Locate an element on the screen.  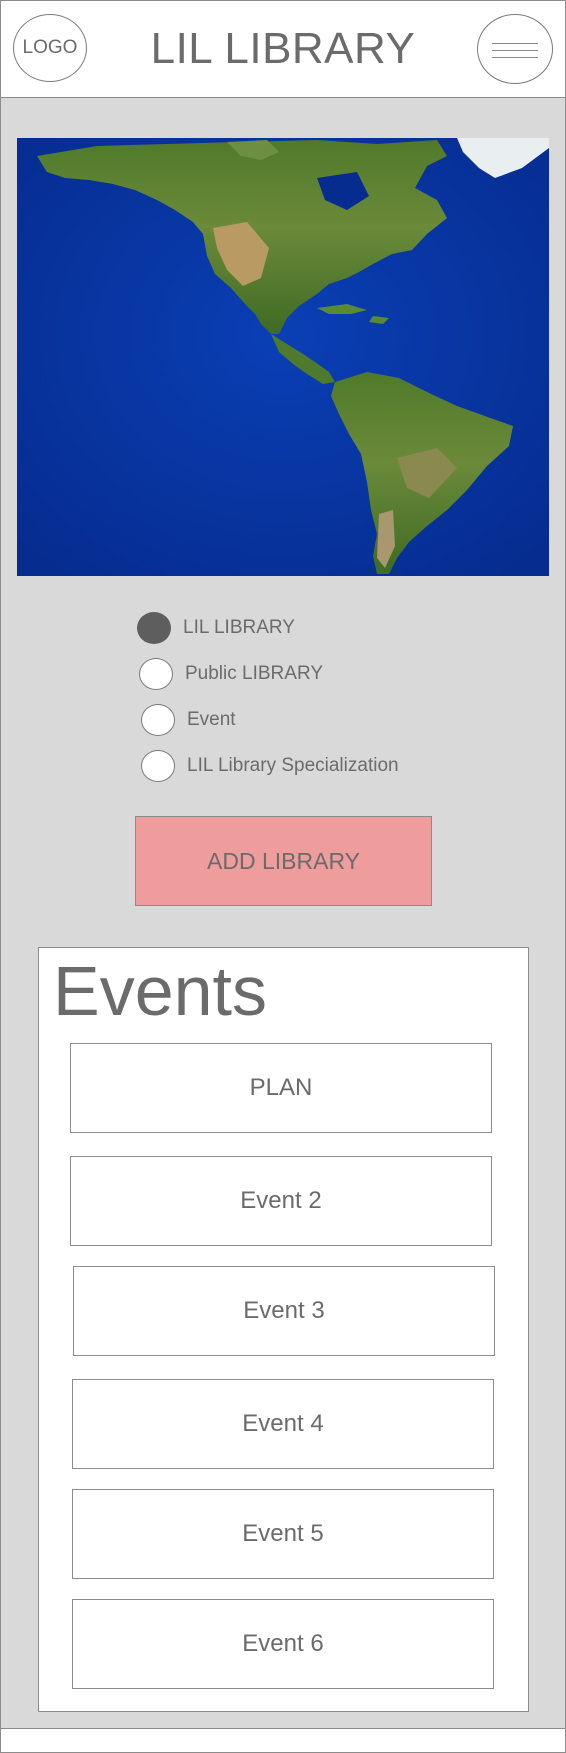
hamburger-menu-icon is located at coordinates (515, 49).